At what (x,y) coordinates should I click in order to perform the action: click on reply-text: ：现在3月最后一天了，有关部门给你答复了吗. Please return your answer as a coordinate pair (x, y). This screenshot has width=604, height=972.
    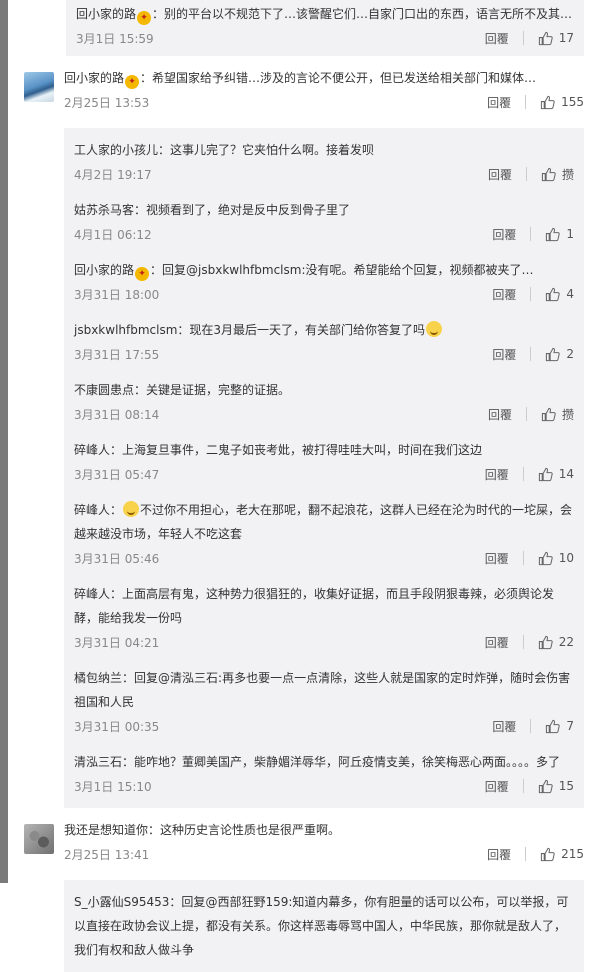
    Looking at the image, I should click on (301, 330).